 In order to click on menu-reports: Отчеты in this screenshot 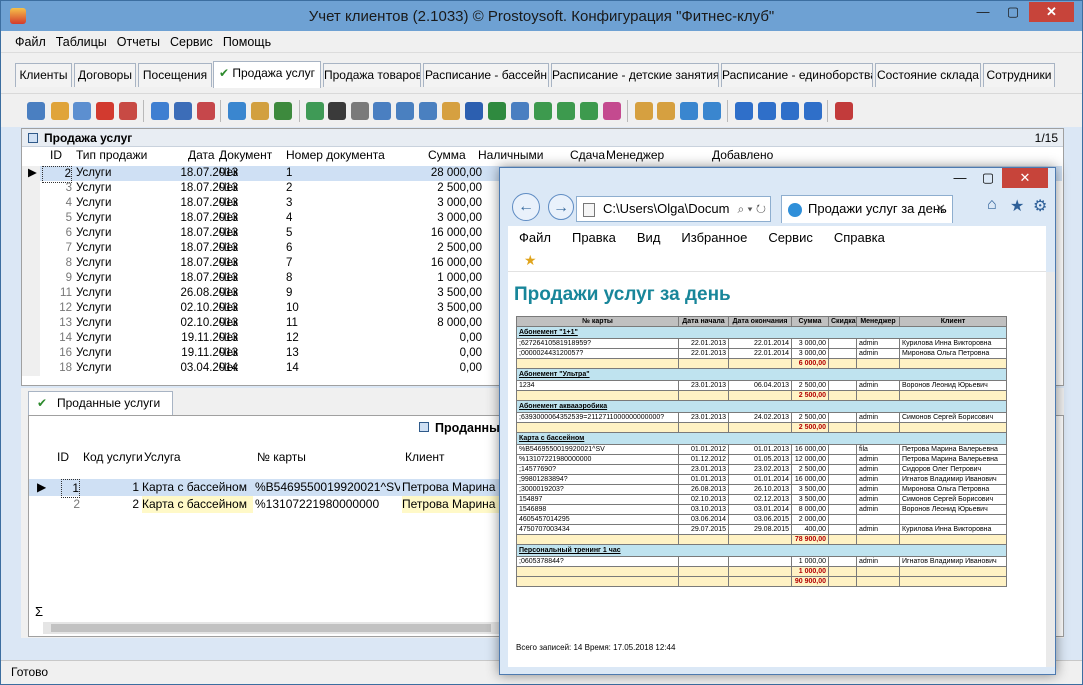, I will do `click(138, 42)`.